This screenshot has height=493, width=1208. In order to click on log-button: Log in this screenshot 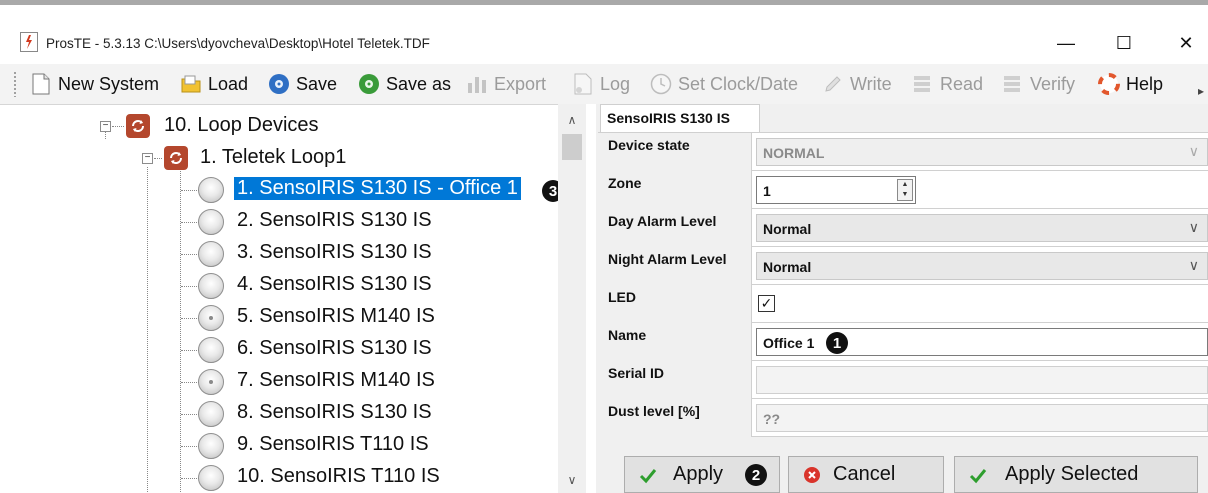, I will do `click(601, 84)`.